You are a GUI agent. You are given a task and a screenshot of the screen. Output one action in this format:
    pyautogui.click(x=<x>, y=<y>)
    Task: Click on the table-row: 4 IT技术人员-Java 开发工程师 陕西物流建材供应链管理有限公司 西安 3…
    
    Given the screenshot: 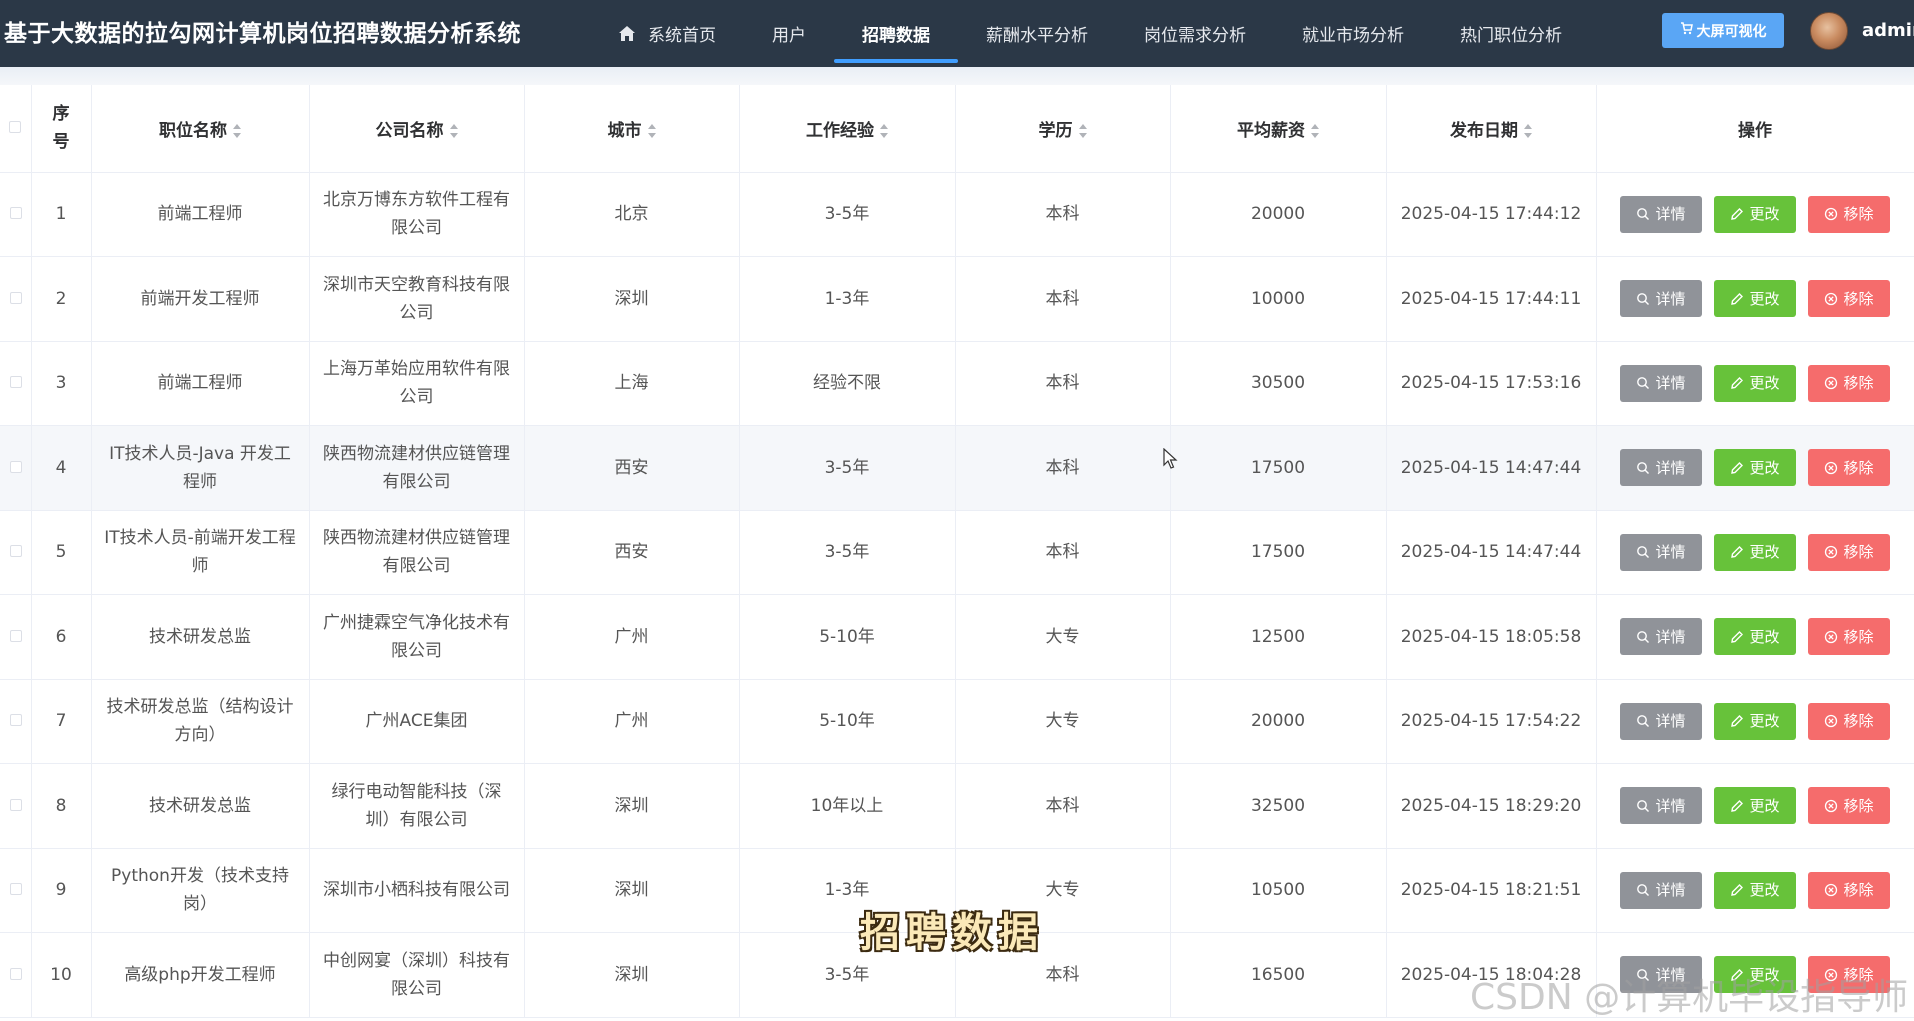 What is the action you would take?
    pyautogui.click(x=957, y=468)
    